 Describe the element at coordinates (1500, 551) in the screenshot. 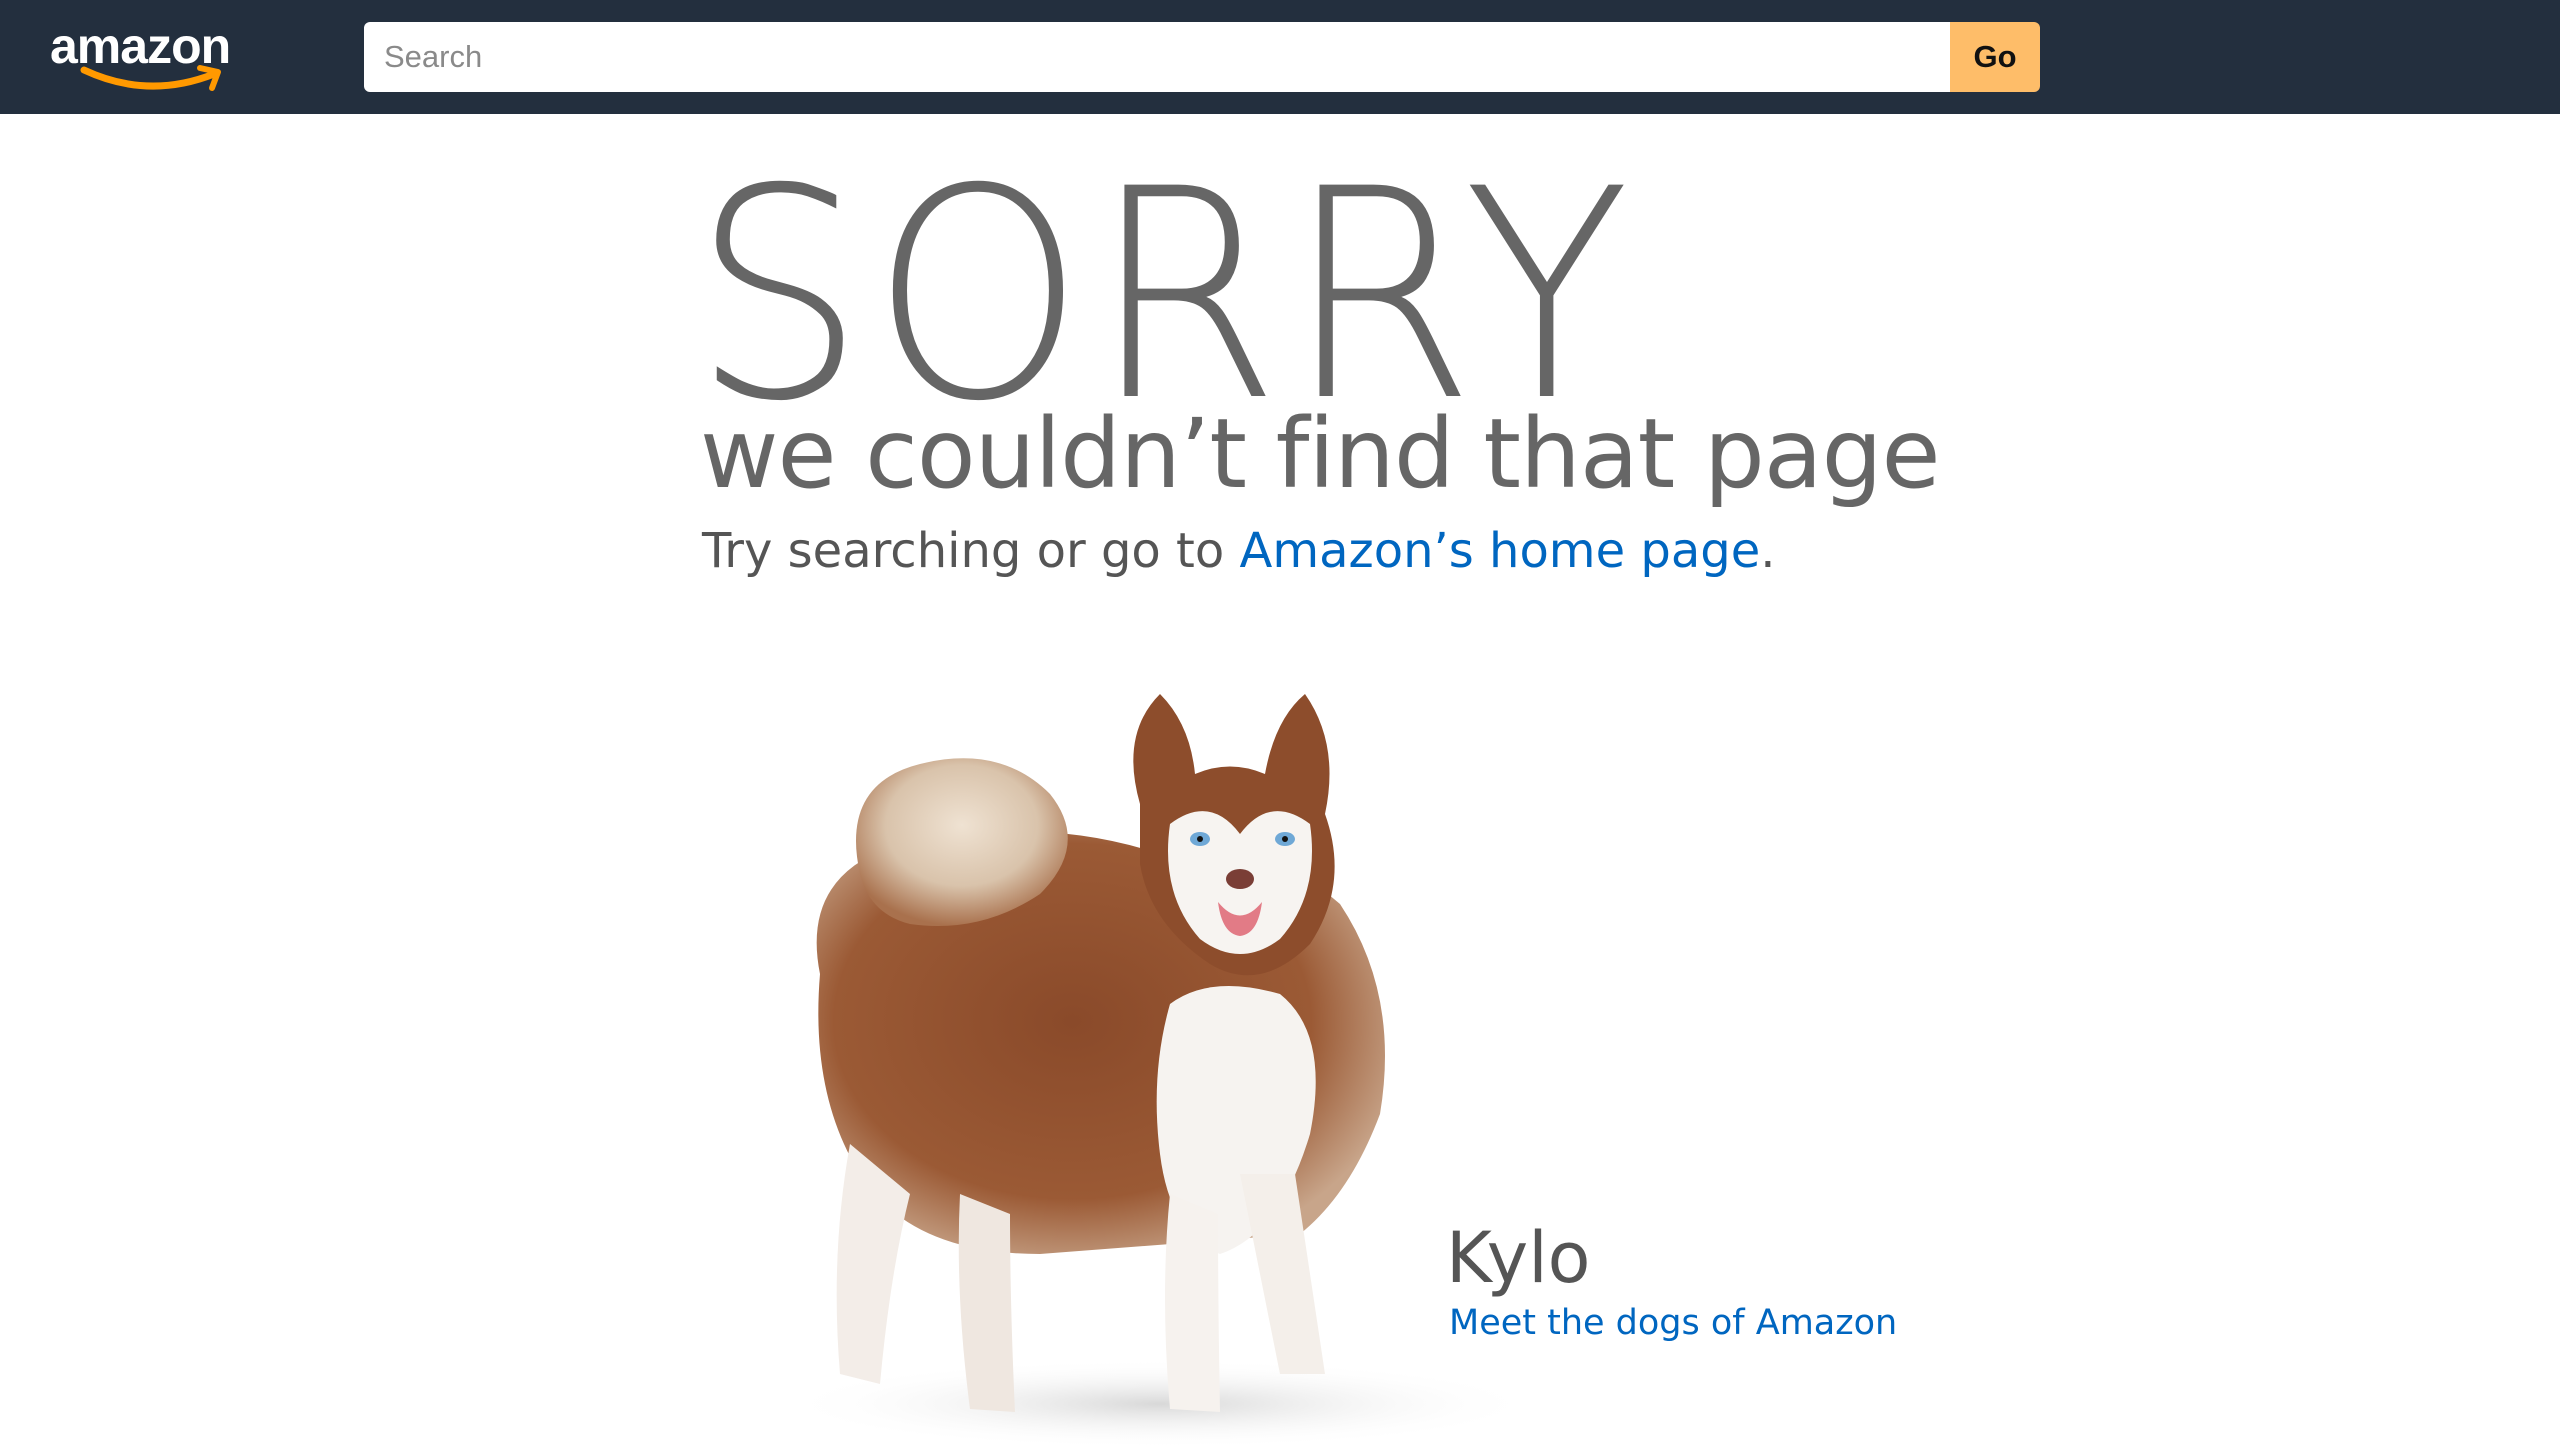

I see `home-page-link: Amazon’s home page` at that location.